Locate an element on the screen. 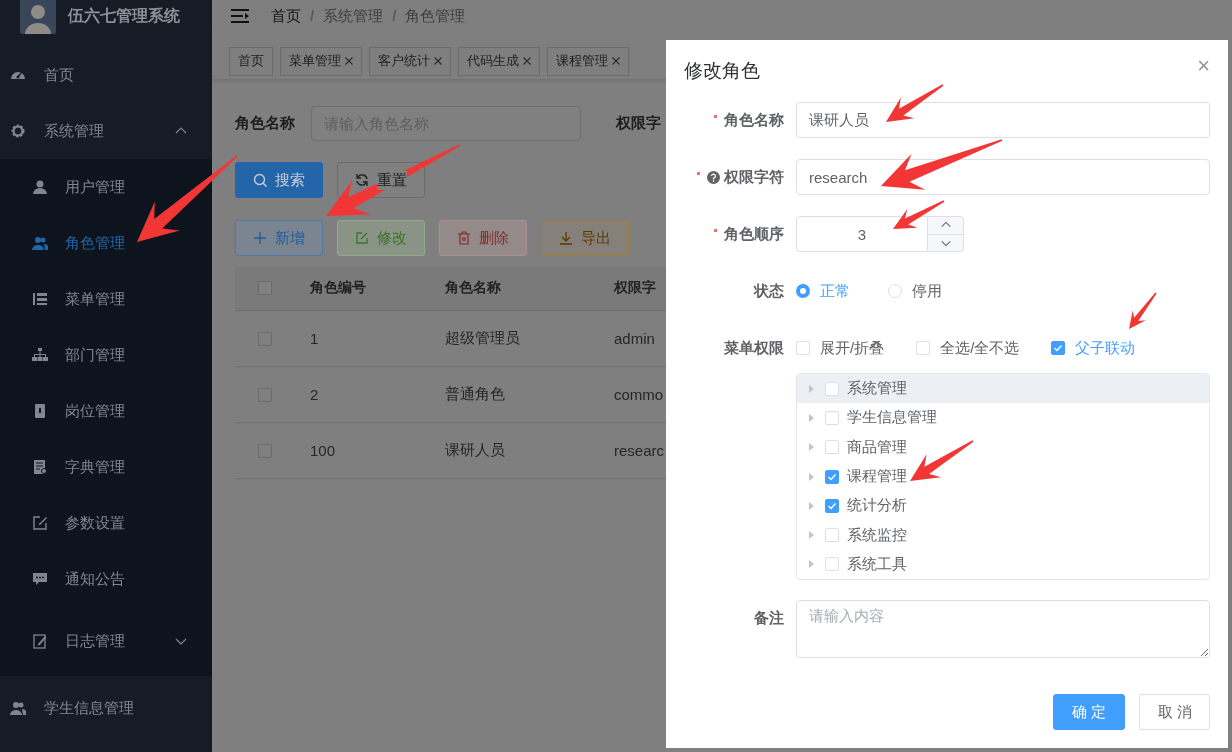 Image resolution: width=1232 pixels, height=752 pixels. checkbox-option: 全选/全不选 is located at coordinates (968, 348).